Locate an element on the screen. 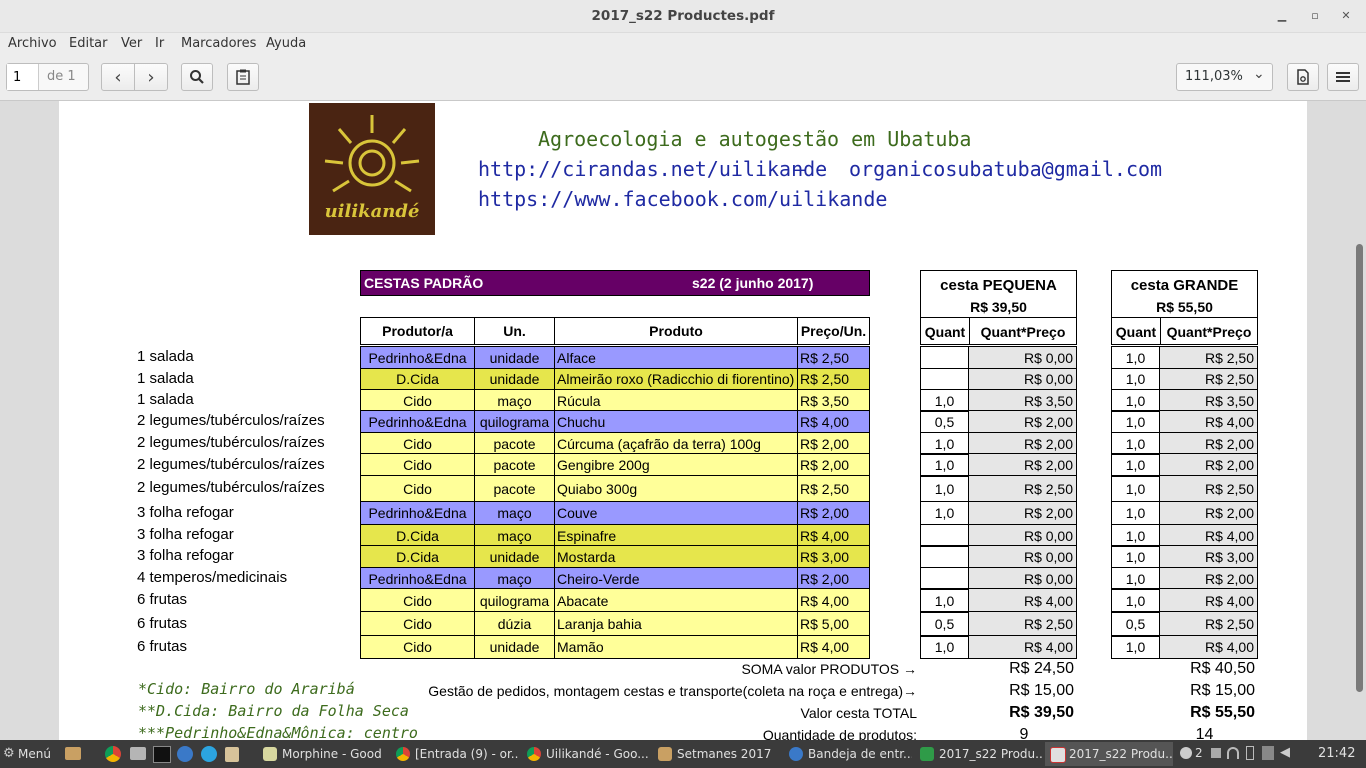  large-quantpreco-cell: R$ 3,00 is located at coordinates (1208, 556).